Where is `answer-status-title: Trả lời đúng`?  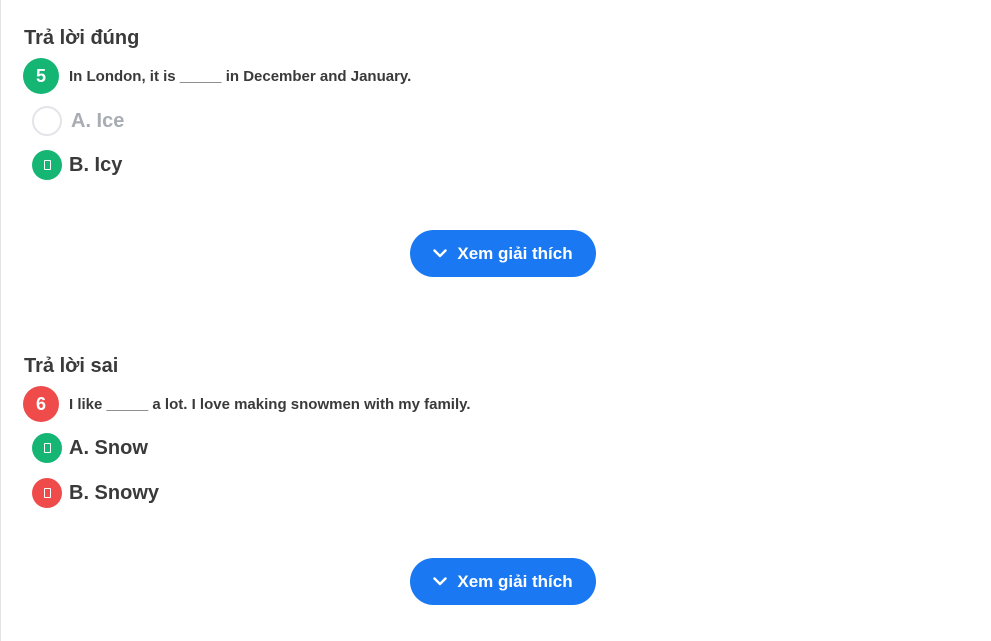
answer-status-title: Trả lời đúng is located at coordinates (82, 38).